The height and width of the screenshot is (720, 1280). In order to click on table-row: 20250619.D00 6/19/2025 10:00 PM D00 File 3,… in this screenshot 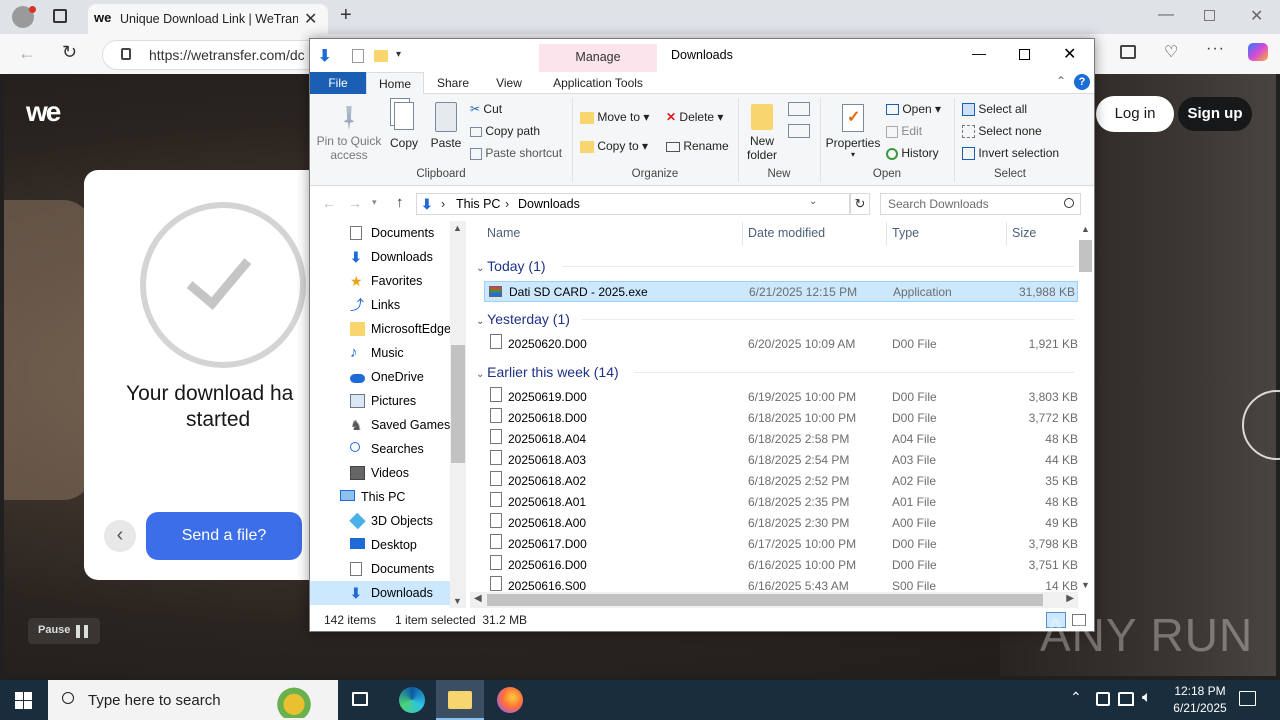, I will do `click(781, 397)`.